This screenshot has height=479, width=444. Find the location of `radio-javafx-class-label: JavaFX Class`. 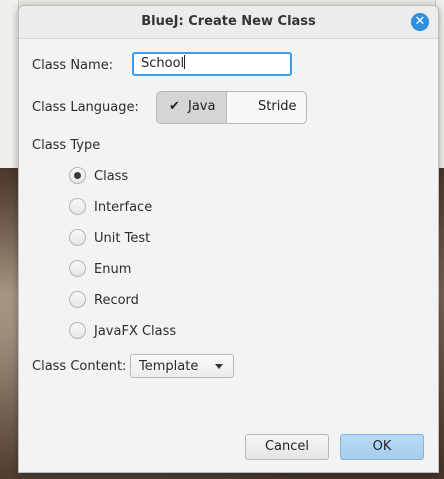

radio-javafx-class-label: JavaFX Class is located at coordinates (135, 331).